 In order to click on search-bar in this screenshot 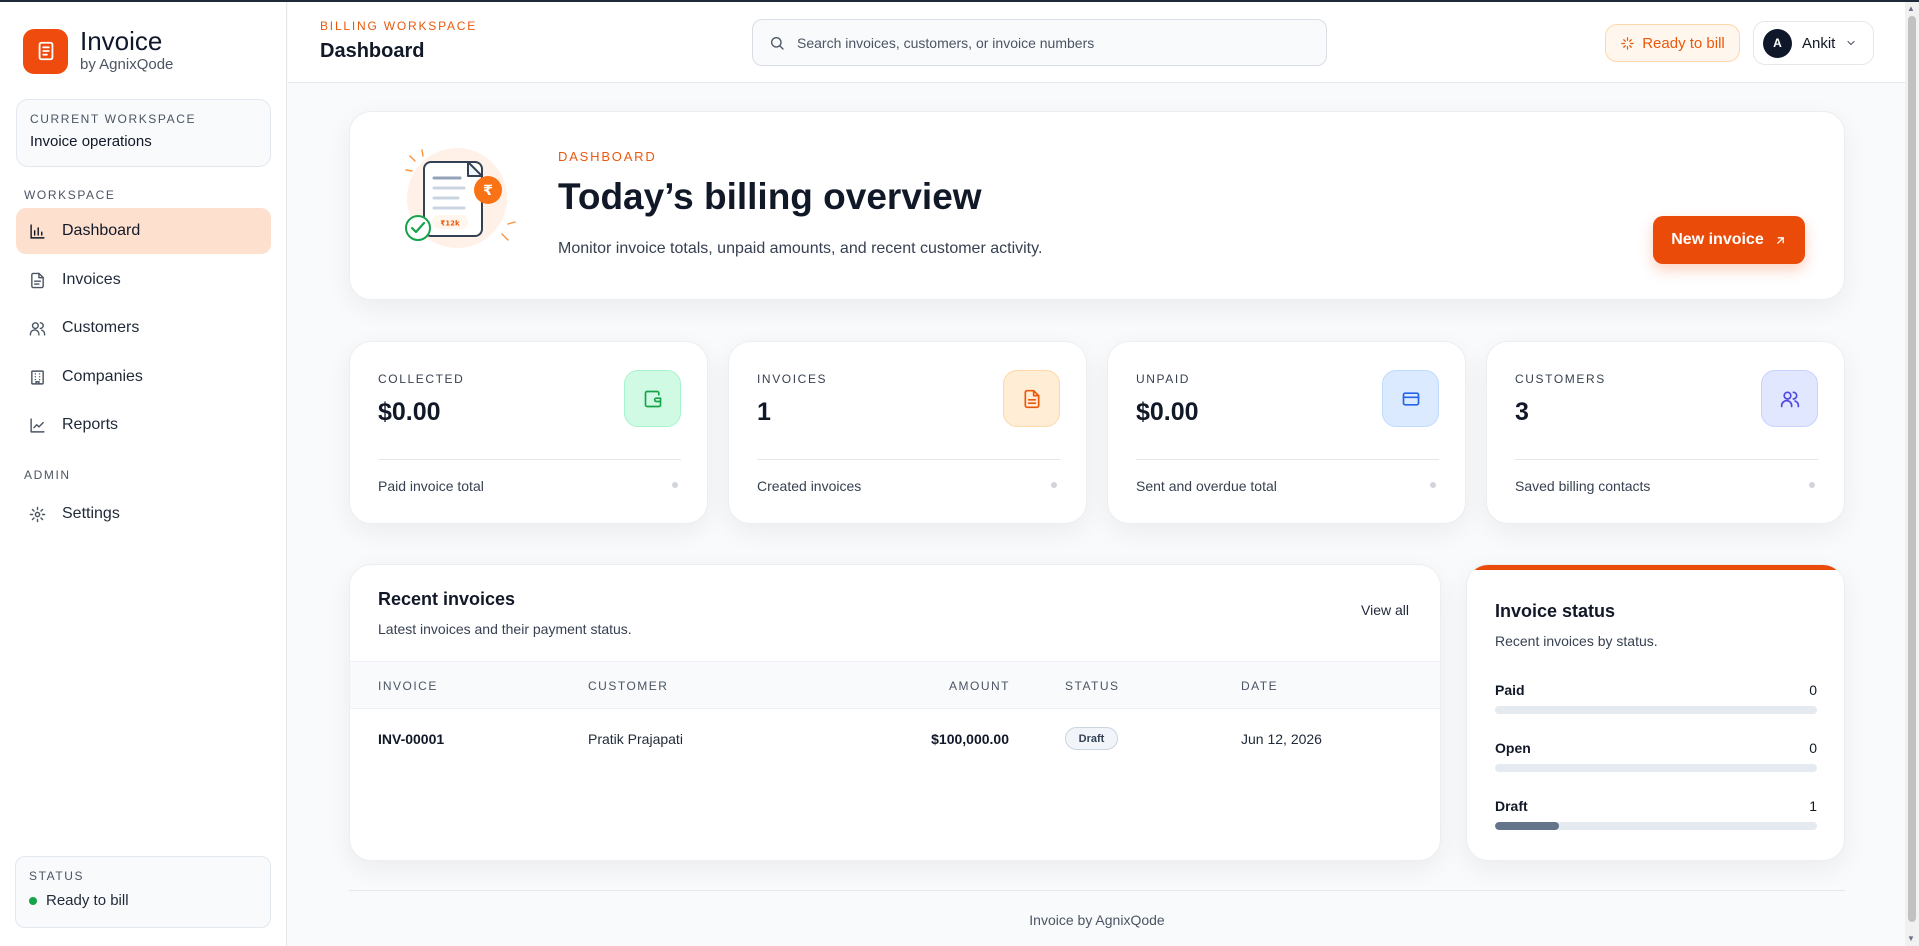, I will do `click(1039, 42)`.